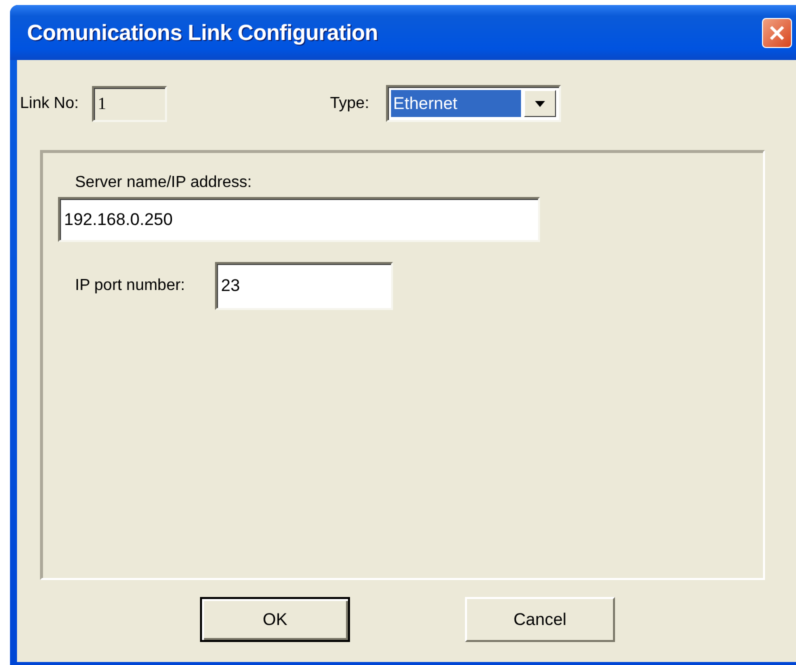 The image size is (796, 665). I want to click on close-button, so click(777, 33).